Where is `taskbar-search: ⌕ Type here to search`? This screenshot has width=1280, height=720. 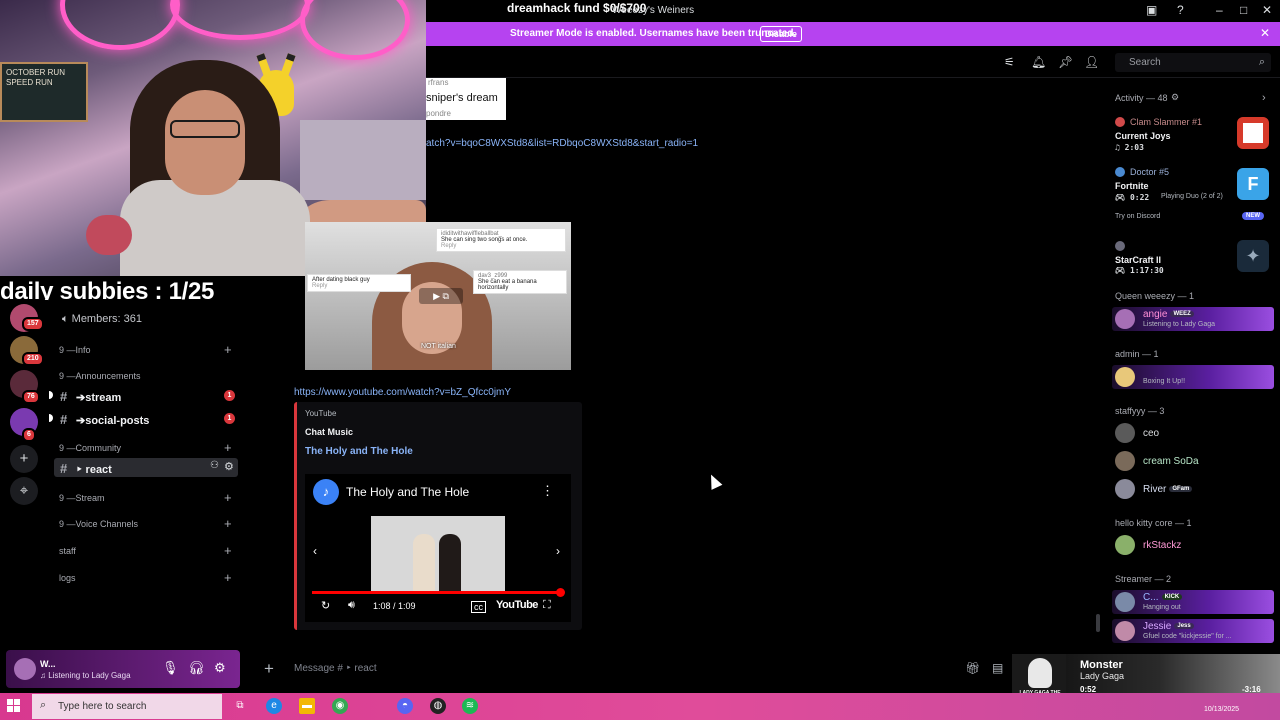 taskbar-search: ⌕ Type here to search is located at coordinates (127, 706).